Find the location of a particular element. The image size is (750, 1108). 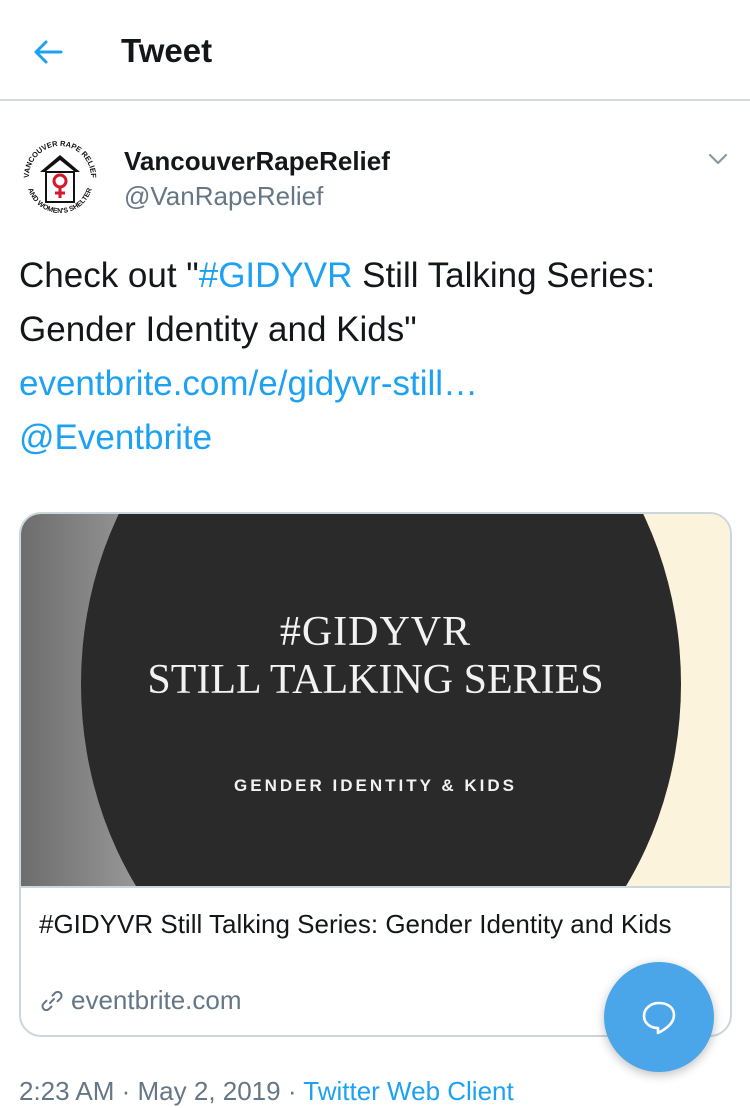

card-domain: eventbrite.com is located at coordinates (140, 1000).